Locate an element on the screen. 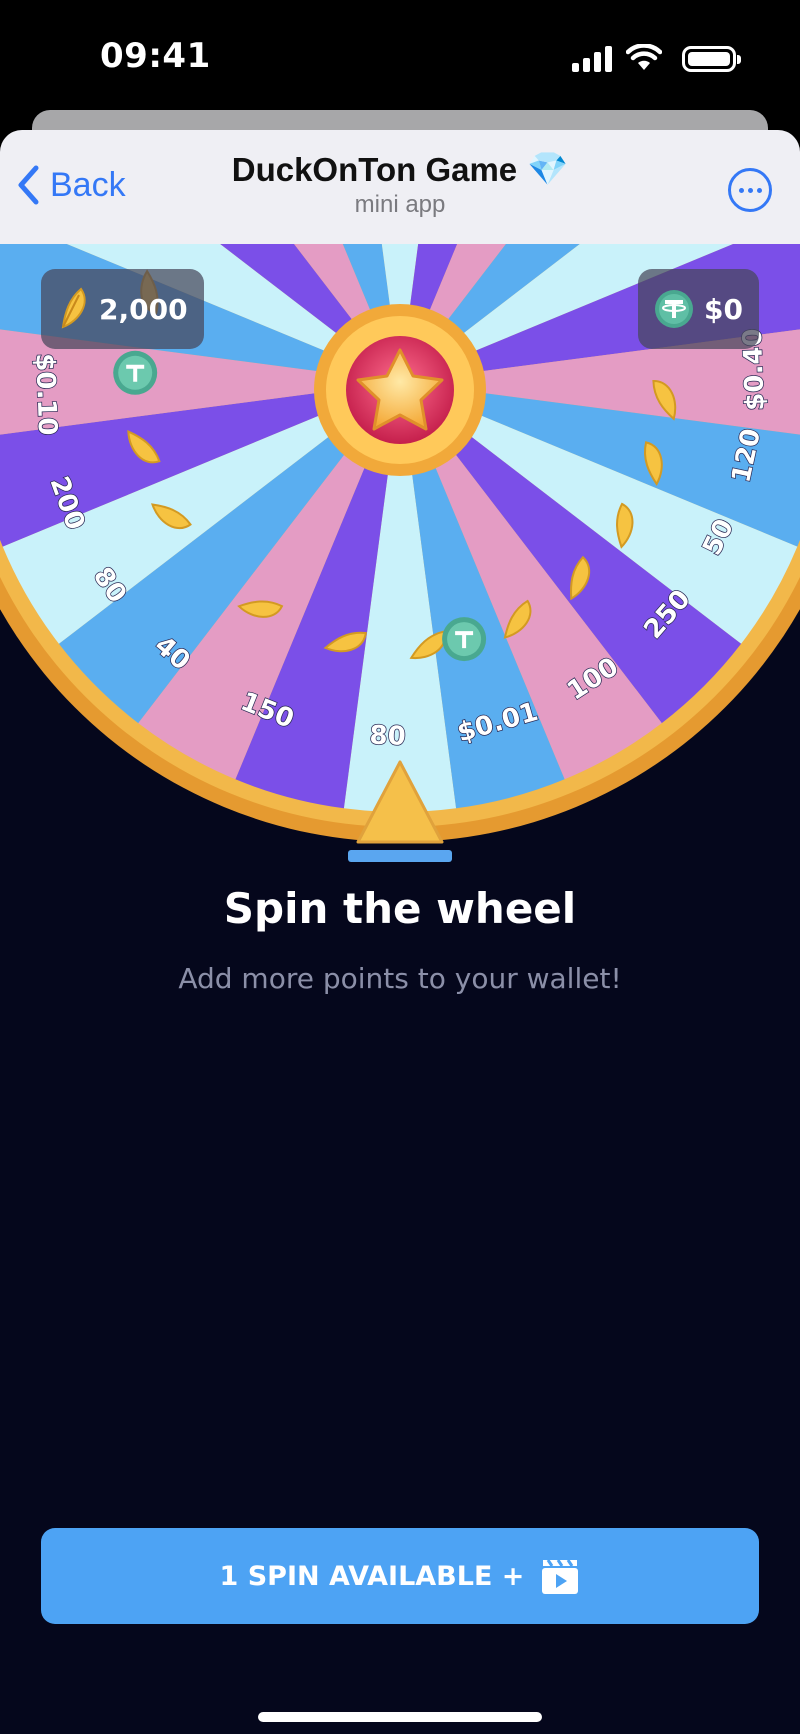  status-icons is located at coordinates (656, 57).